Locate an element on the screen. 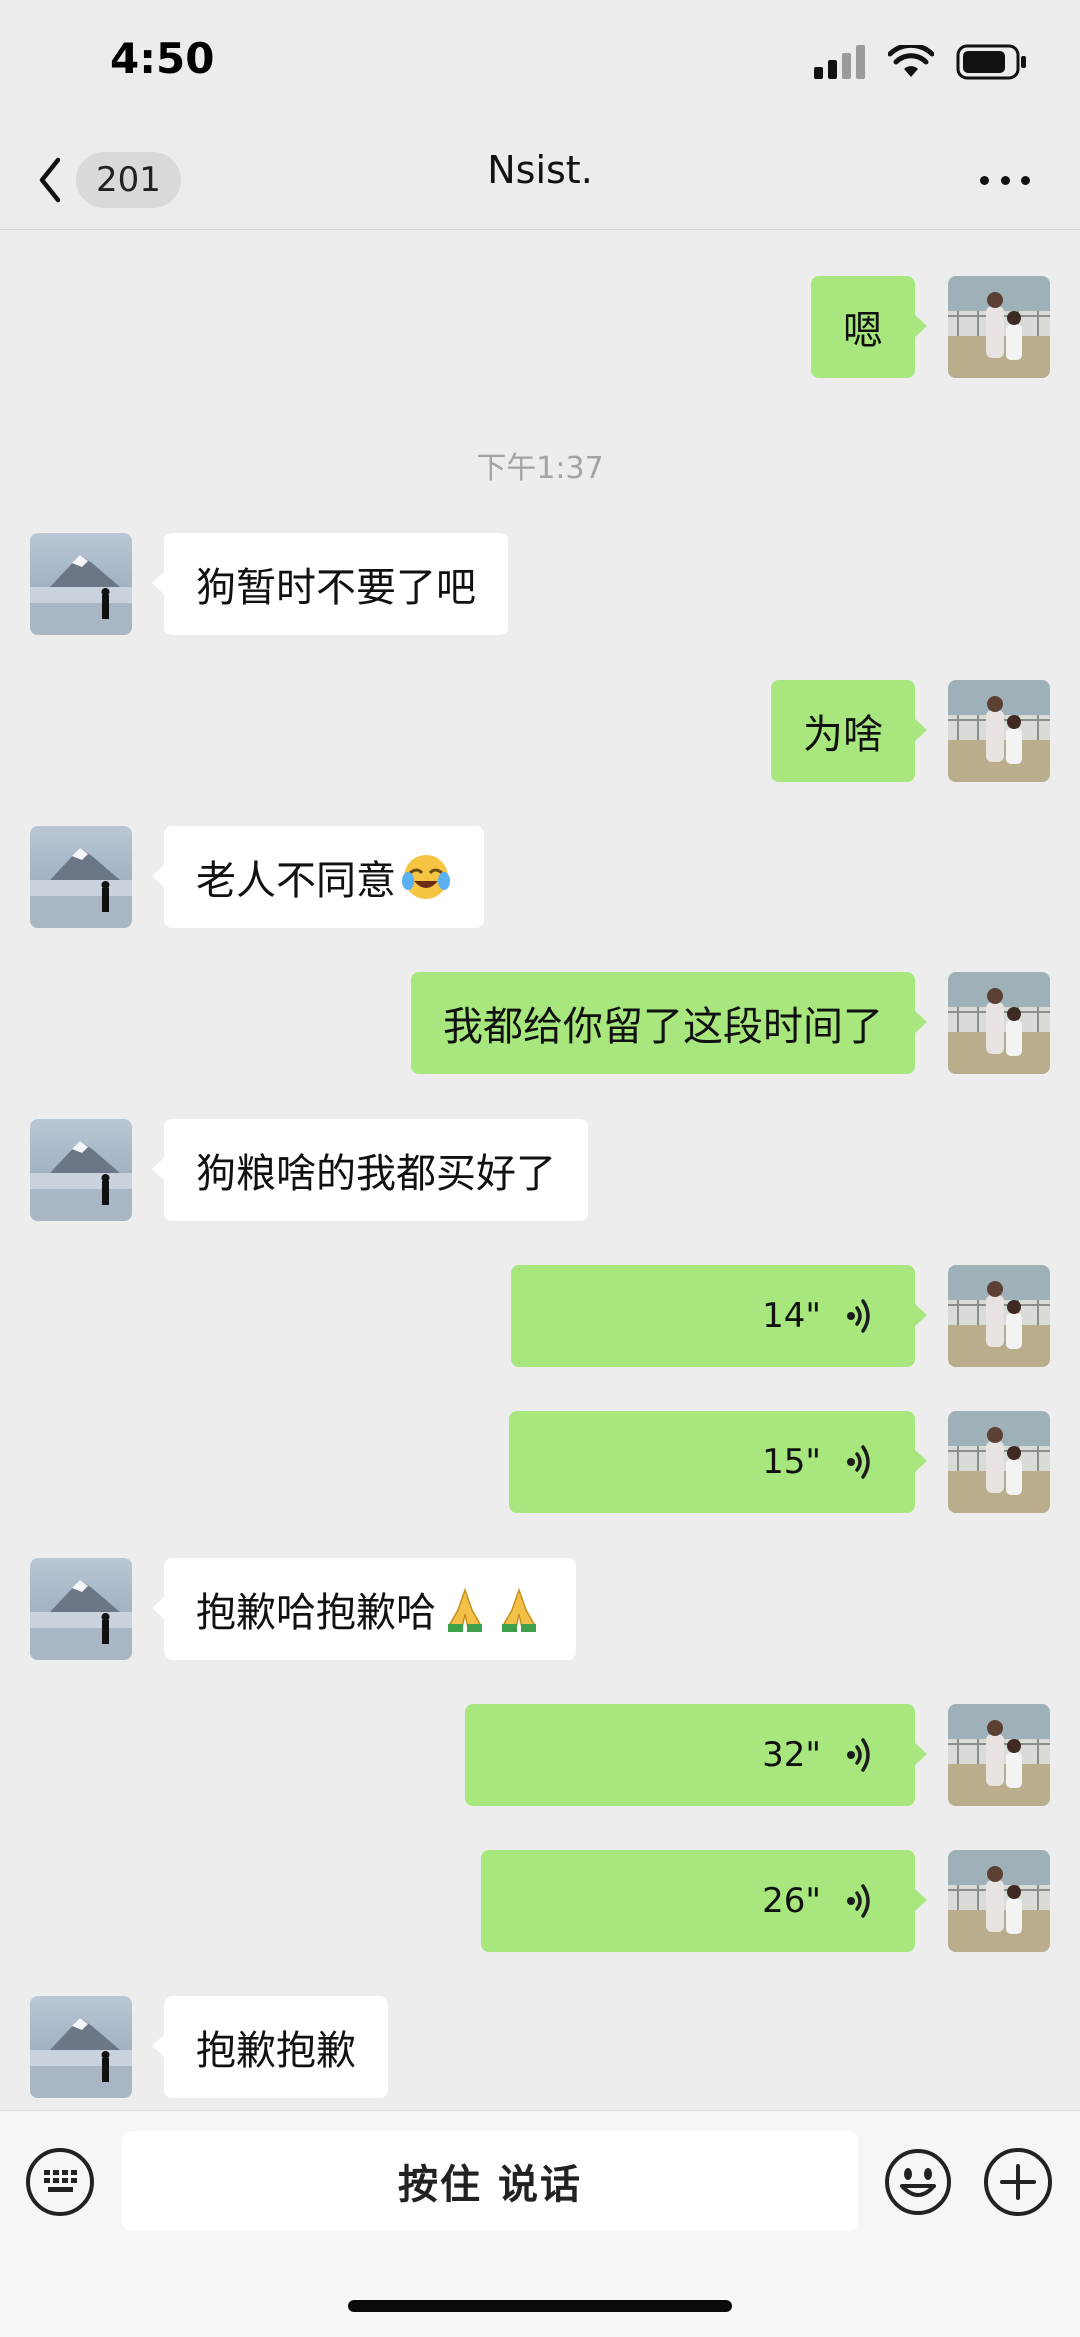 The image size is (1080, 2337). message-timestamp: 下午1:37 is located at coordinates (540, 468).